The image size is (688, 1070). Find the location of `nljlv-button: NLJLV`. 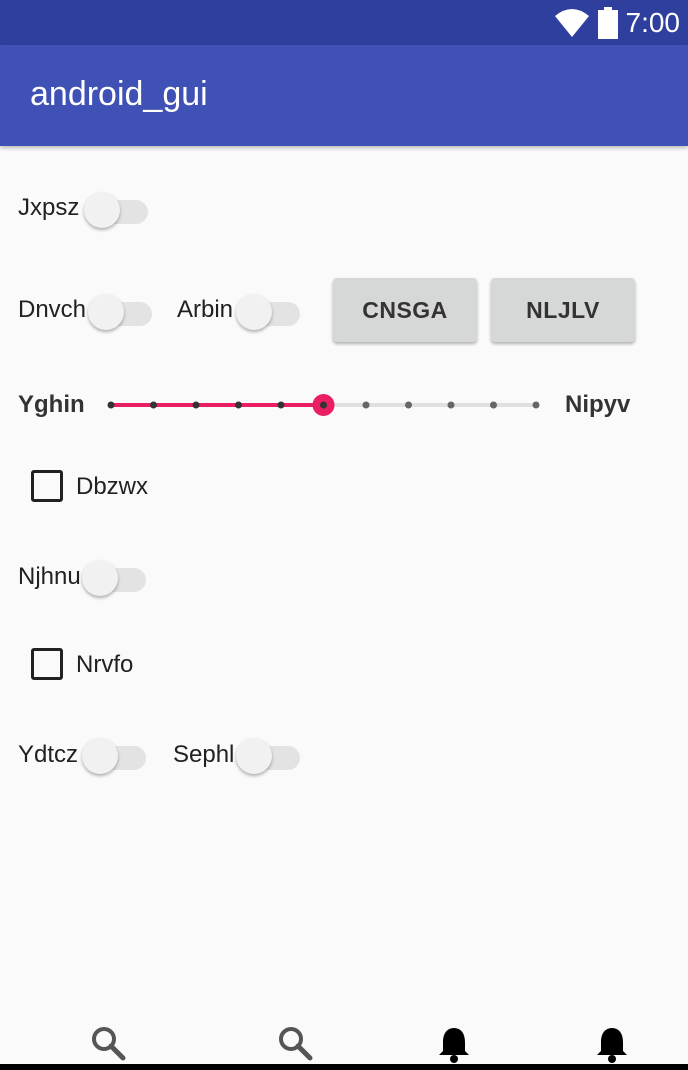

nljlv-button: NLJLV is located at coordinates (563, 310).